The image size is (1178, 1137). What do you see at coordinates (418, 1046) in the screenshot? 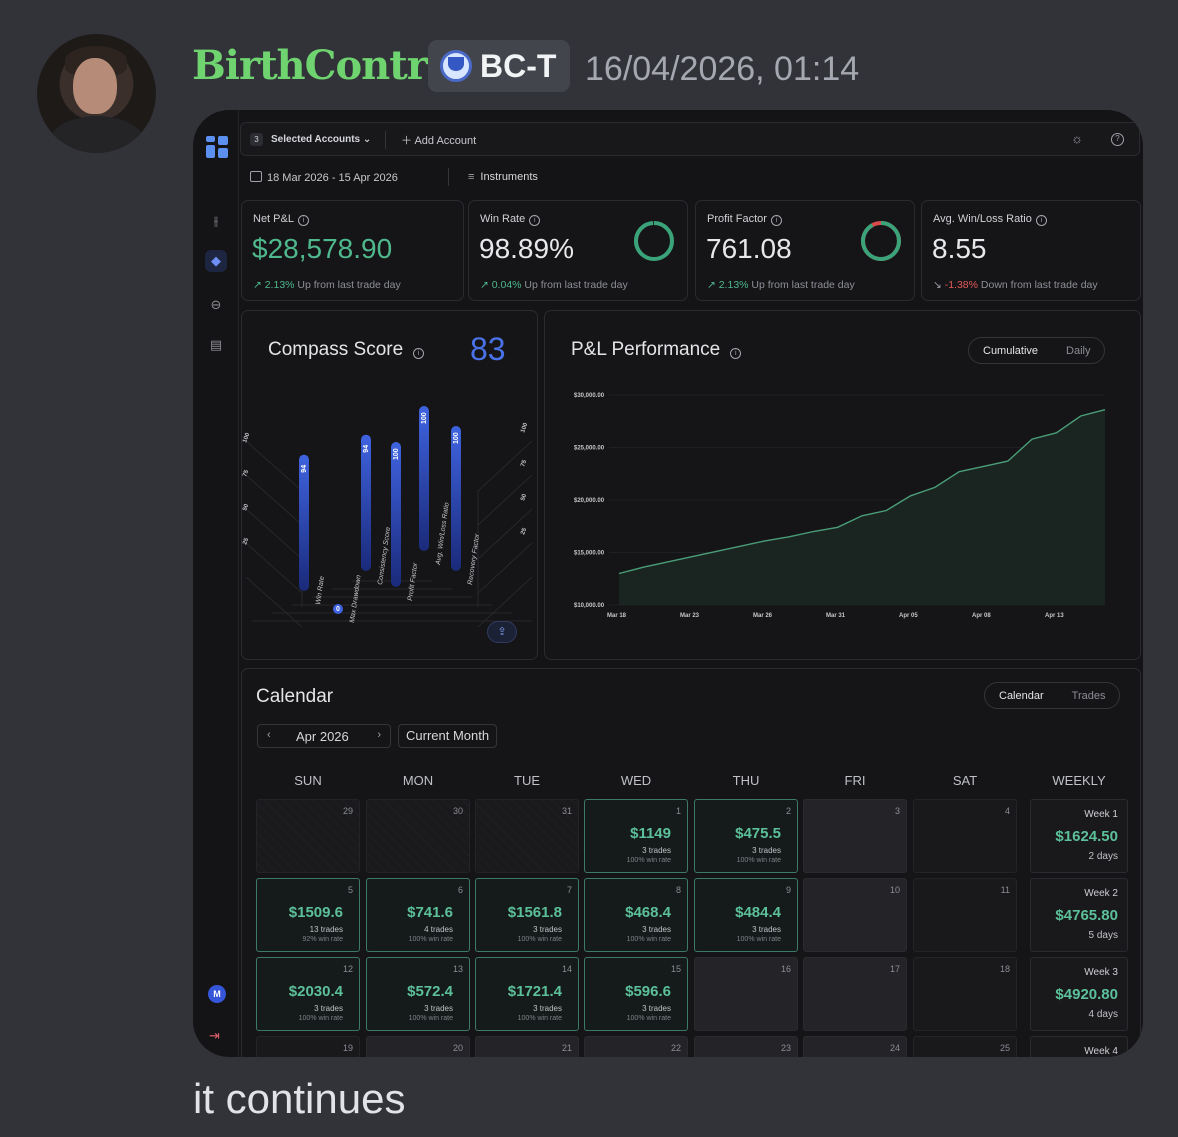
I see `calendar-day: 20` at bounding box center [418, 1046].